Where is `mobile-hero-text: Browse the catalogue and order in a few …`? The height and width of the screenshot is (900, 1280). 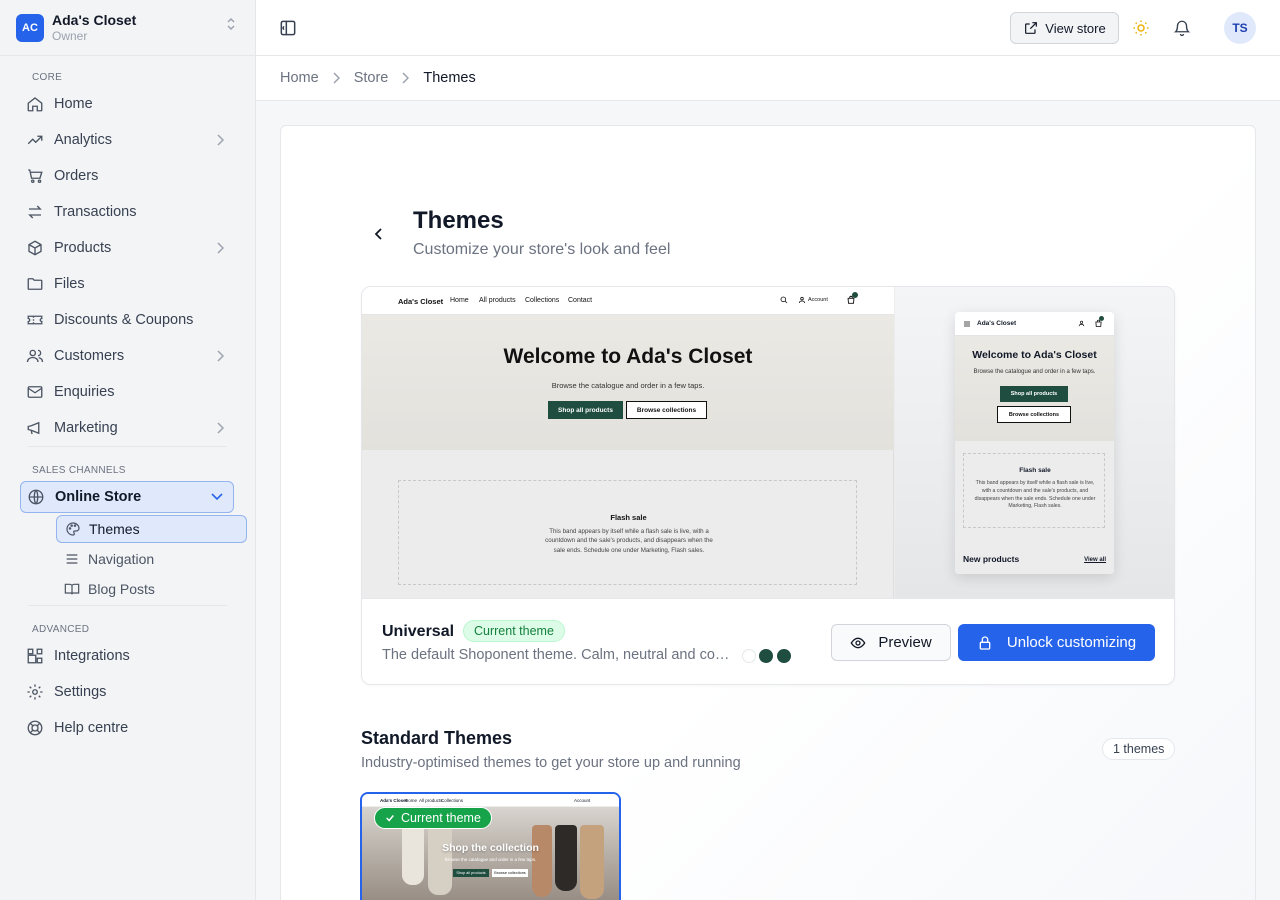 mobile-hero-text: Browse the catalogue and order in a few … is located at coordinates (1034, 372).